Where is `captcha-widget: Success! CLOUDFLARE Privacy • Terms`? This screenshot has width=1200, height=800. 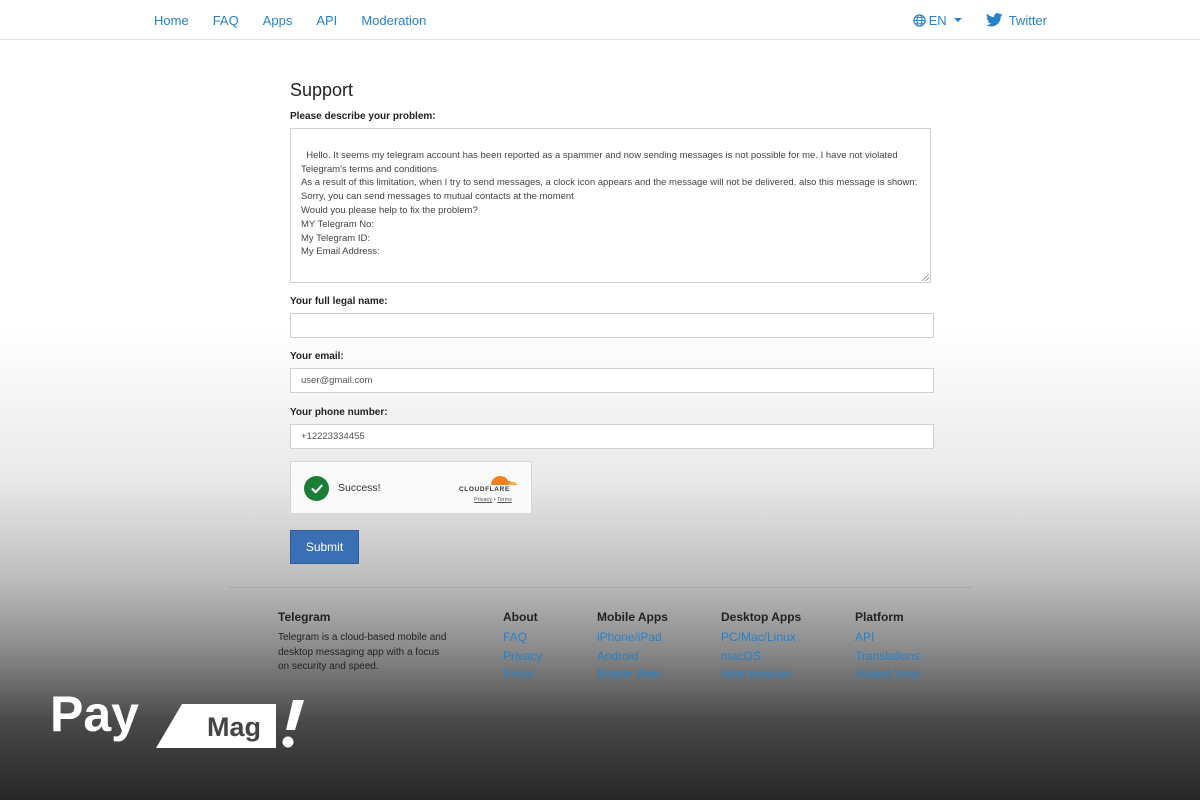 captcha-widget: Success! CLOUDFLARE Privacy • Terms is located at coordinates (411, 487).